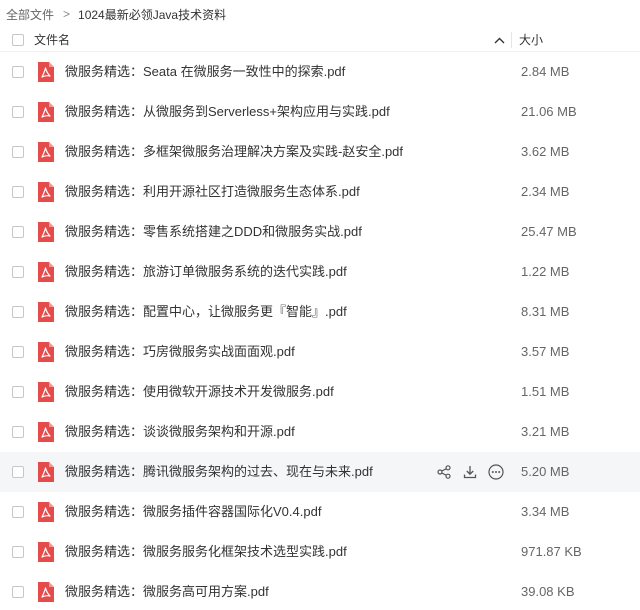  Describe the element at coordinates (30, 14) in the screenshot. I see `breadcrumb-root: 全部文件` at that location.